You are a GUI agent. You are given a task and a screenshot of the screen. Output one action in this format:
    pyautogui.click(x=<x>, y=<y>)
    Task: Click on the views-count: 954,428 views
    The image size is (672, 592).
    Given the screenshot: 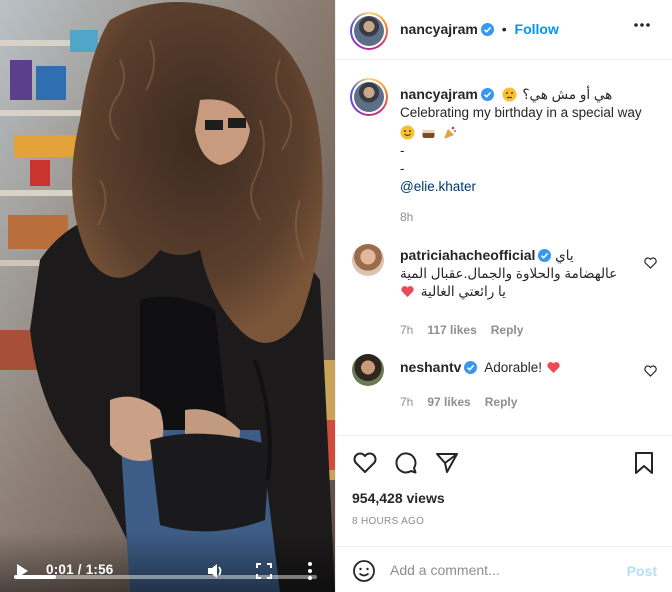 What is the action you would take?
    pyautogui.click(x=398, y=498)
    